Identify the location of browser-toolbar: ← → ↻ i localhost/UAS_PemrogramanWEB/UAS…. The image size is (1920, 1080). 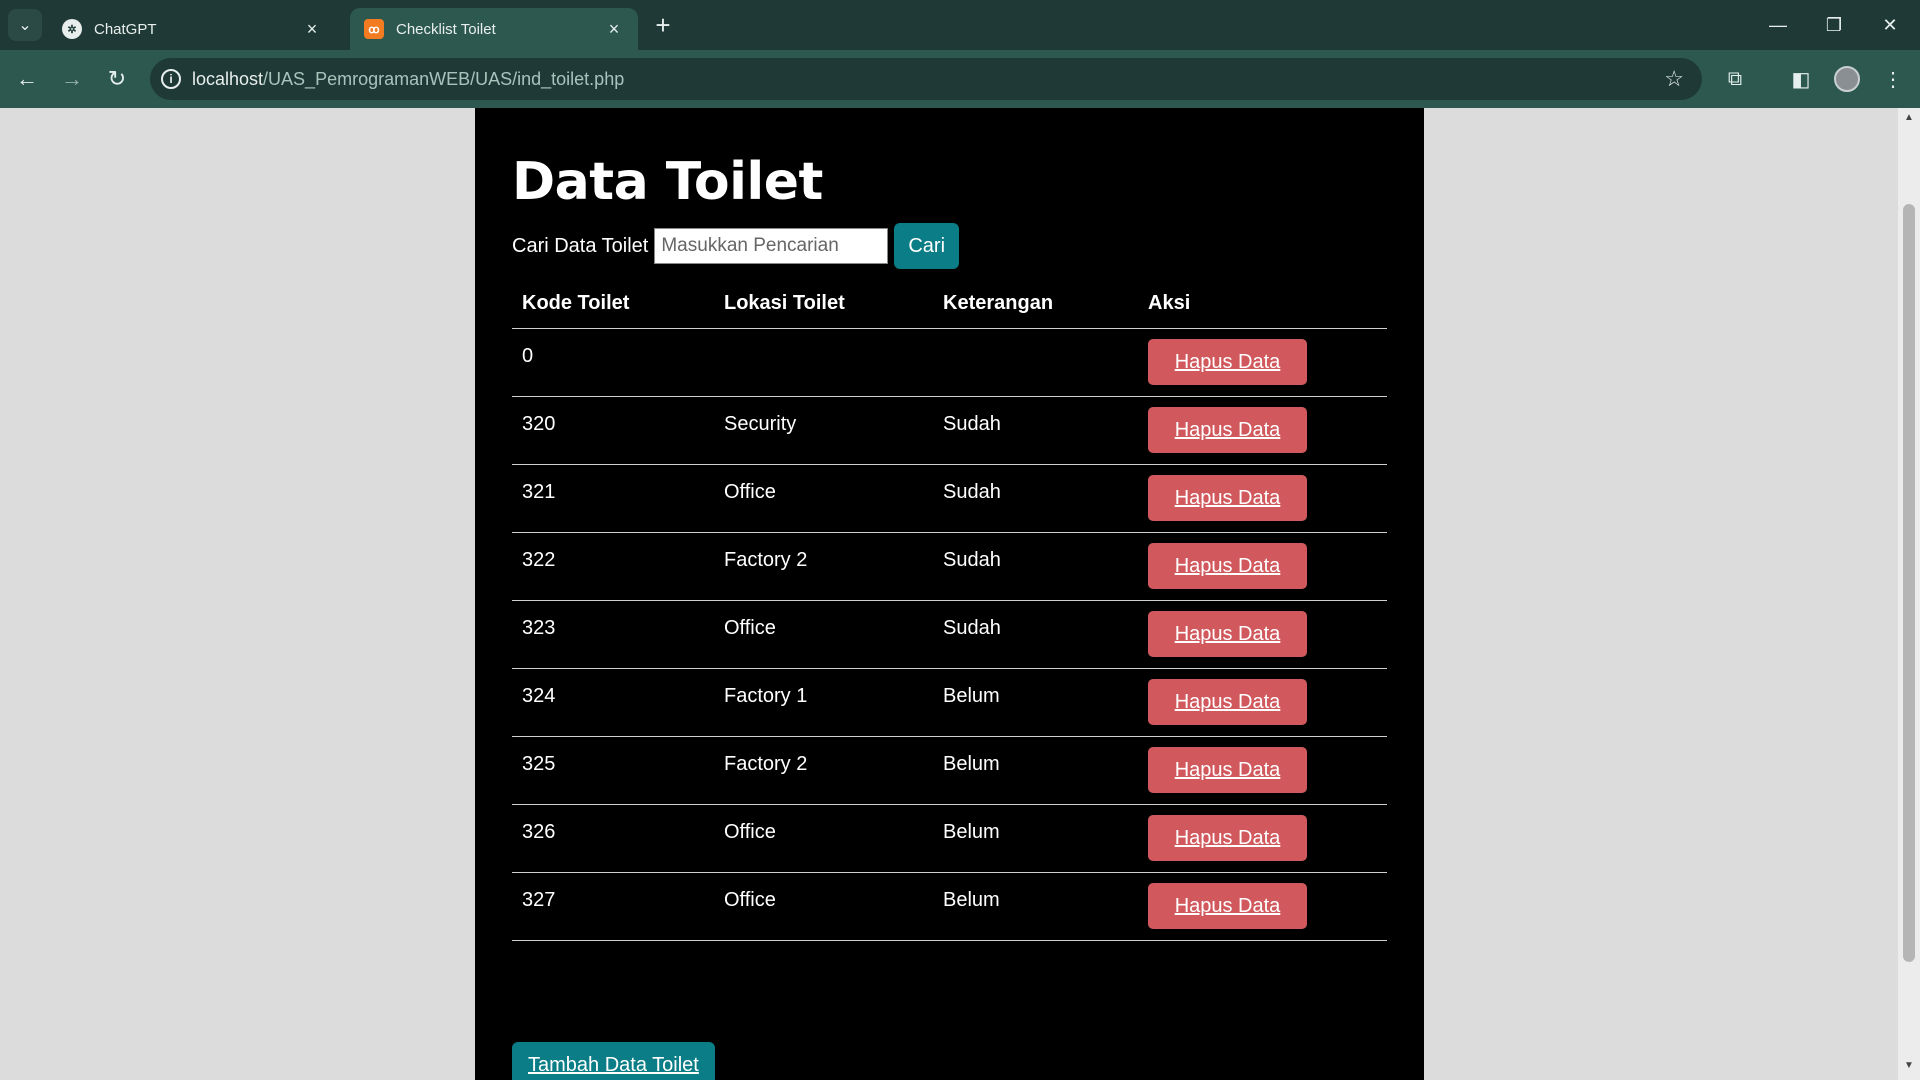
(960, 79).